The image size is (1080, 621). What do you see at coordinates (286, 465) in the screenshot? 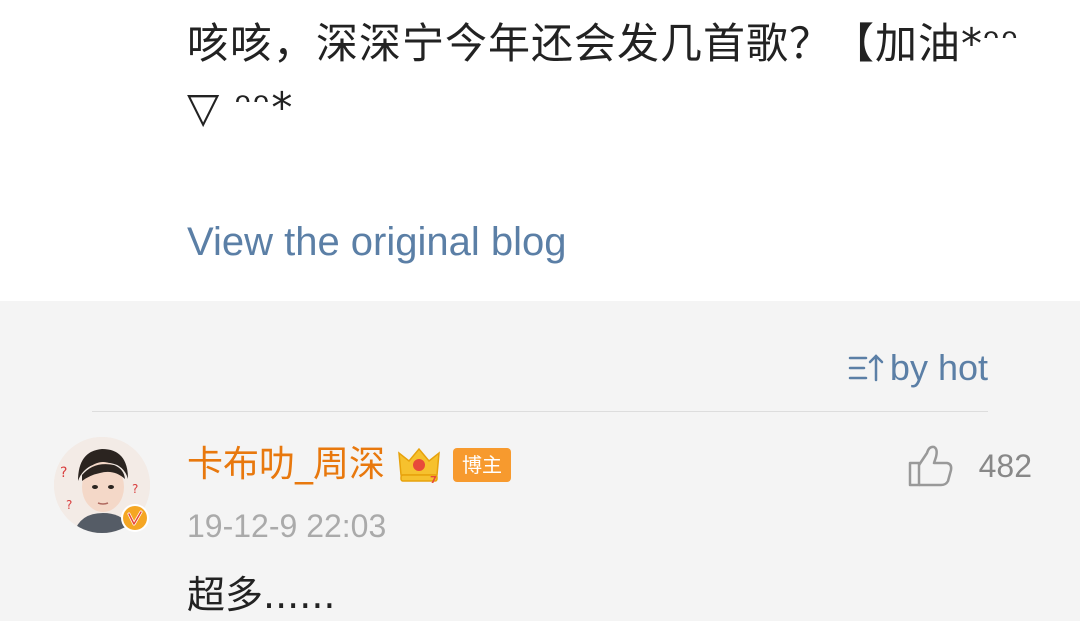
I see `comment-username: 卡布叻_周深` at bounding box center [286, 465].